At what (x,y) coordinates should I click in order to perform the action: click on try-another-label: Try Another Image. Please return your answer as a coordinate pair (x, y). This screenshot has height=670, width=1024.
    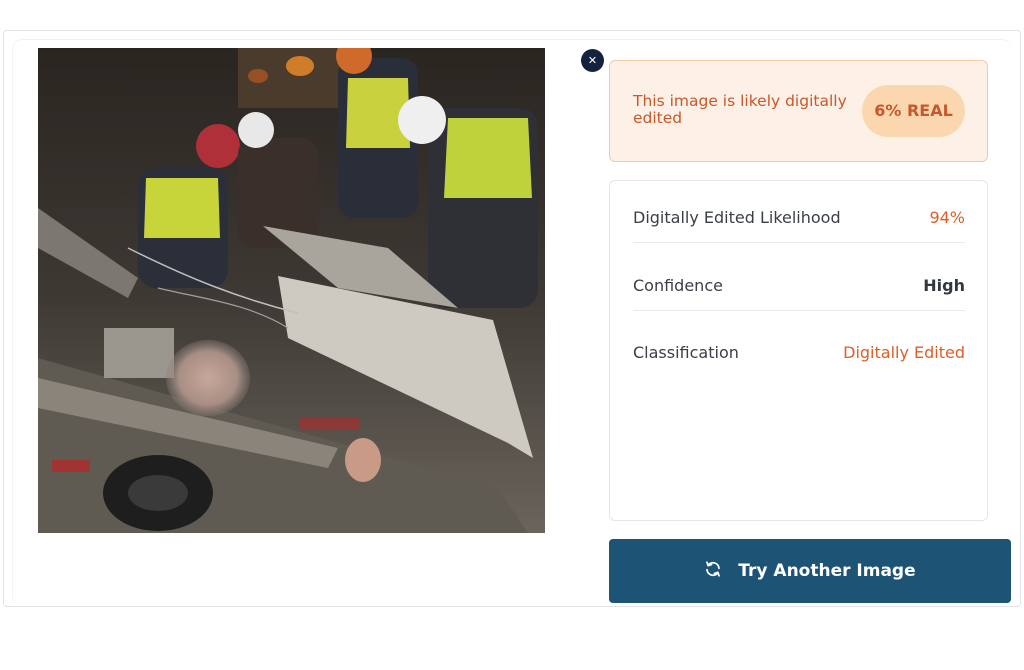
    Looking at the image, I should click on (827, 571).